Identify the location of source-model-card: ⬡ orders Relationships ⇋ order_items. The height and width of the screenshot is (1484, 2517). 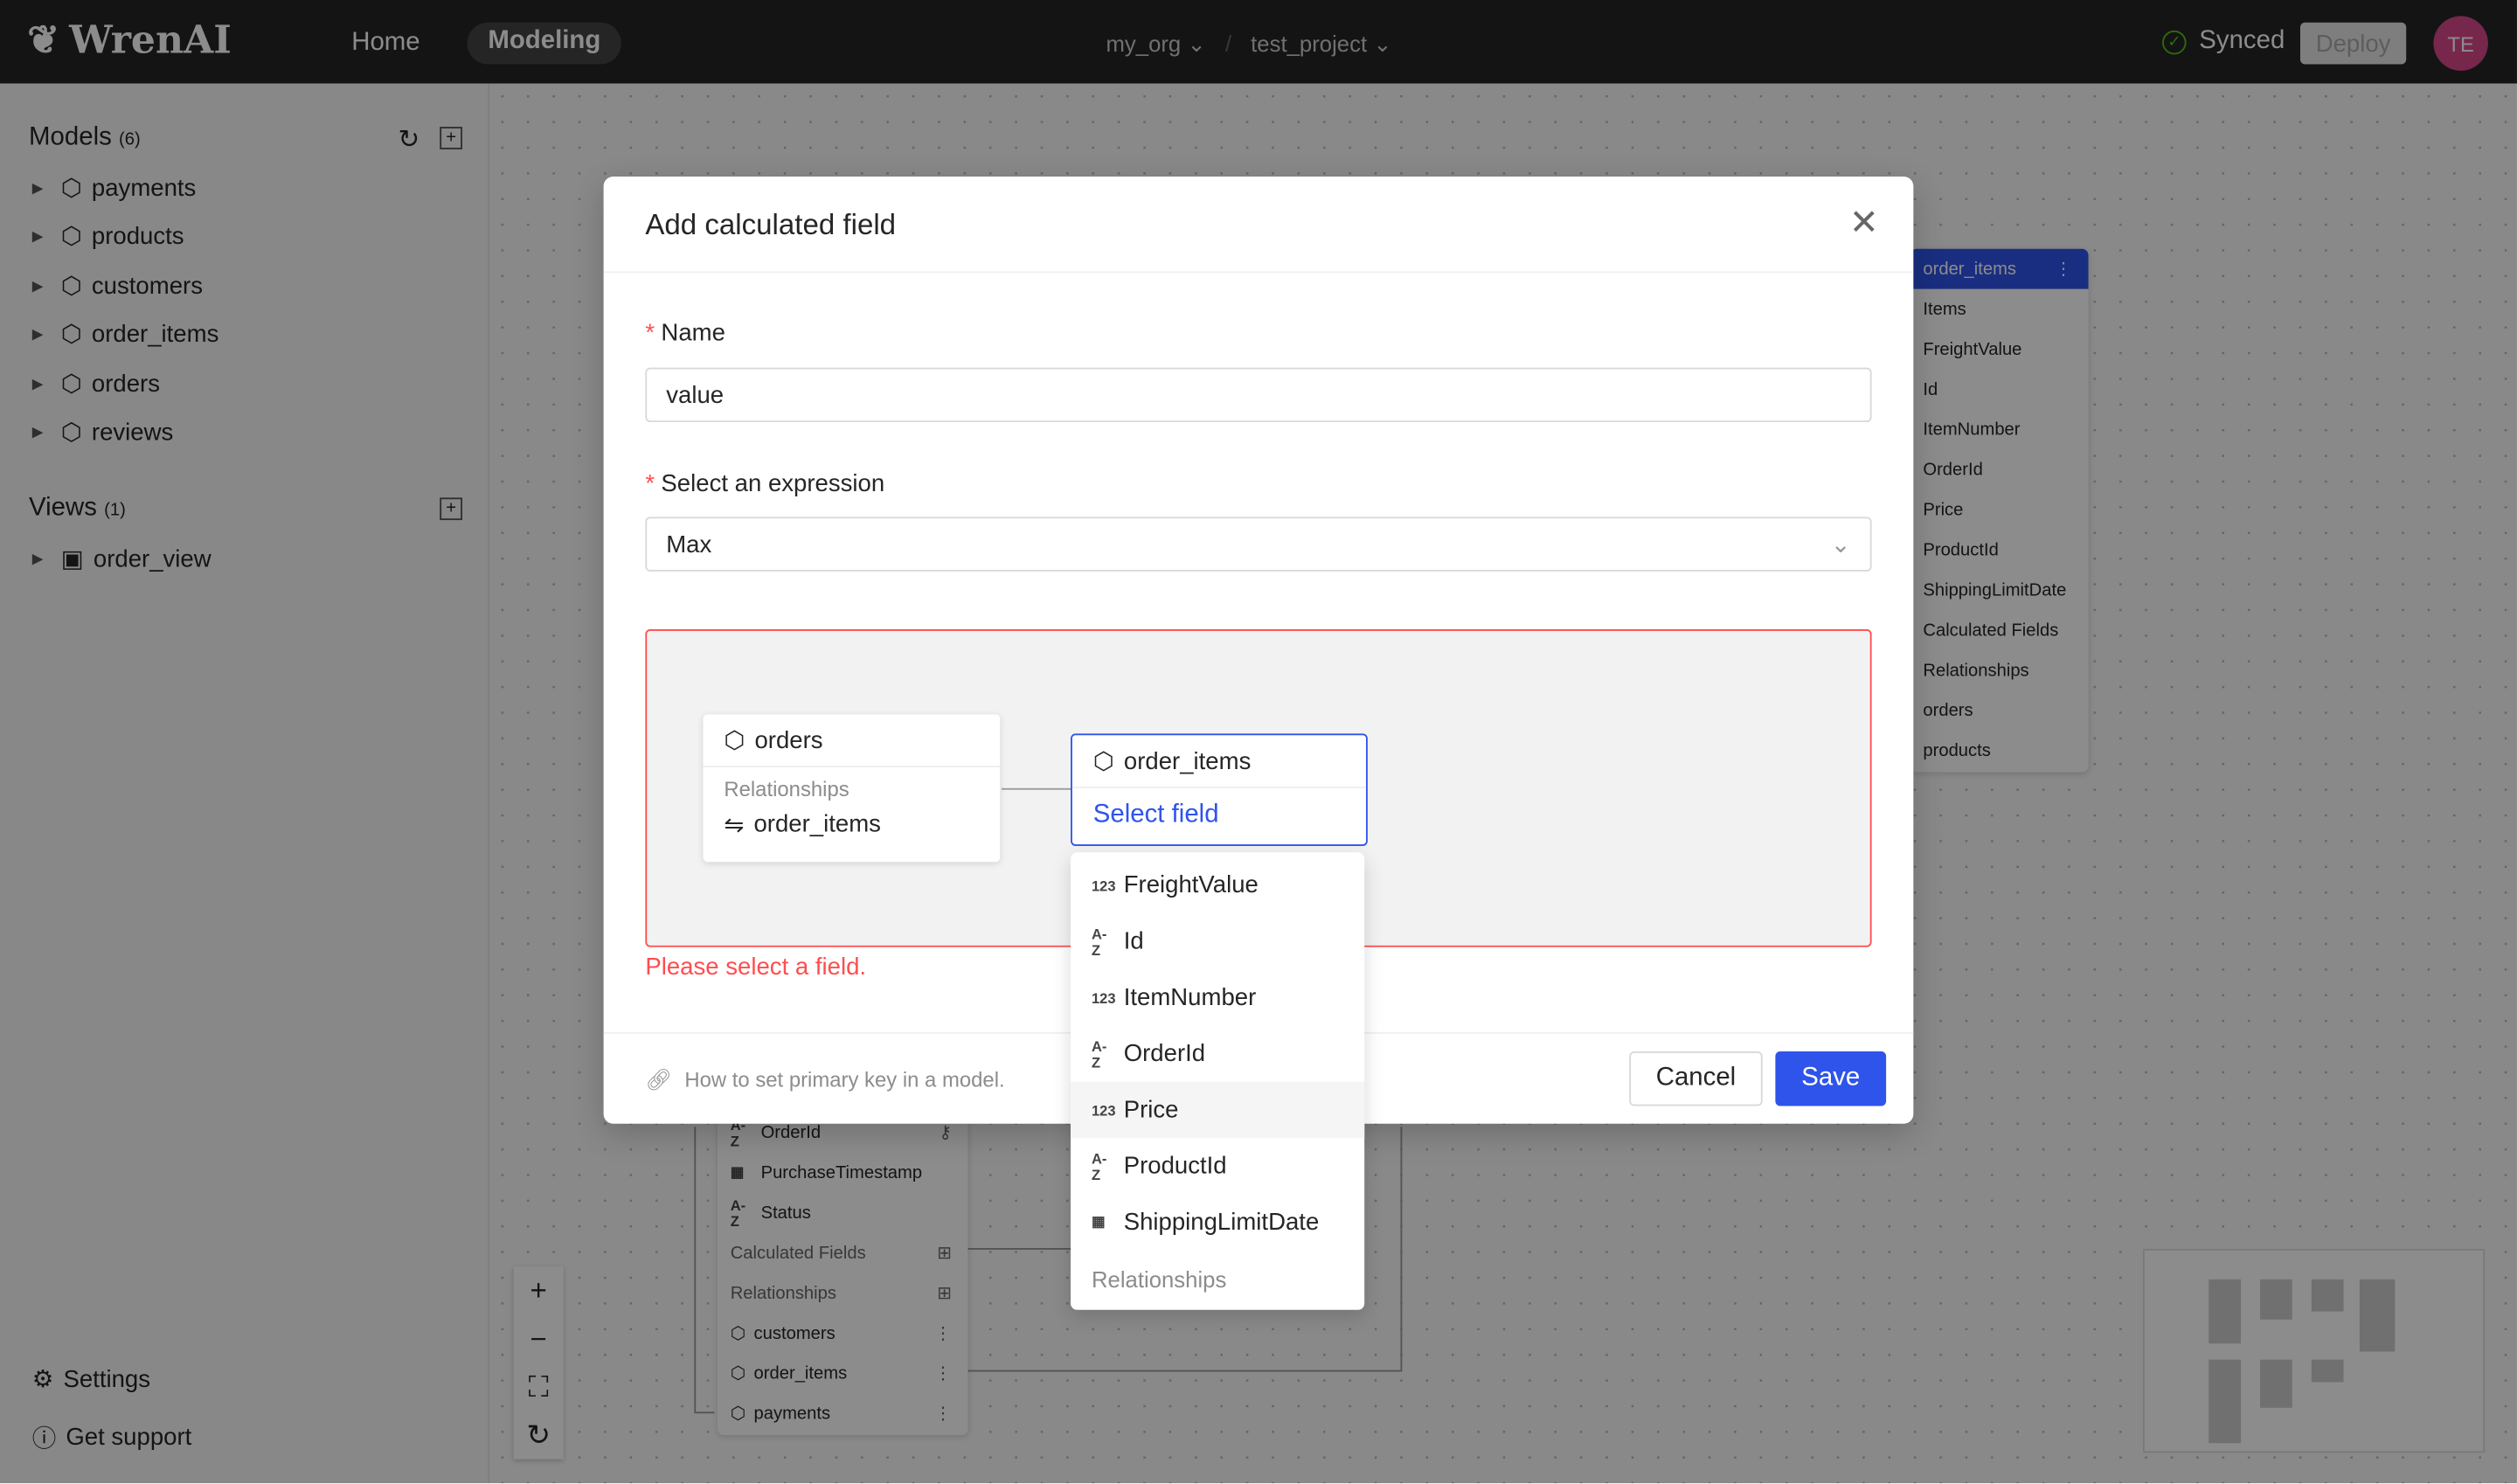
(852, 788).